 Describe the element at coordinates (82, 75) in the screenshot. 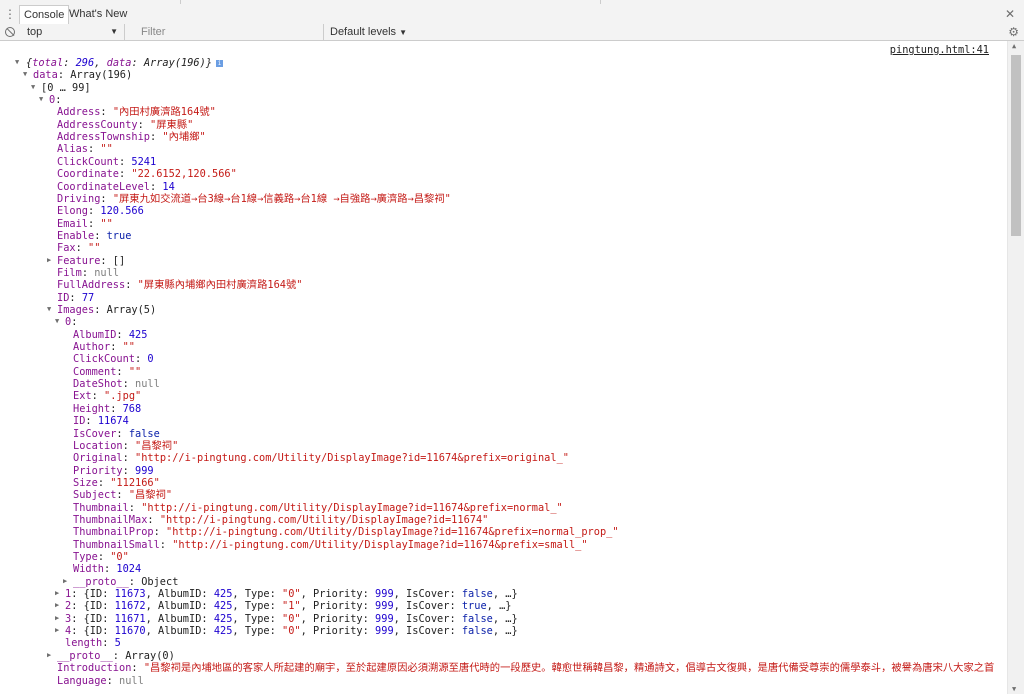

I see `console-tree-line: data: Array(196)` at that location.